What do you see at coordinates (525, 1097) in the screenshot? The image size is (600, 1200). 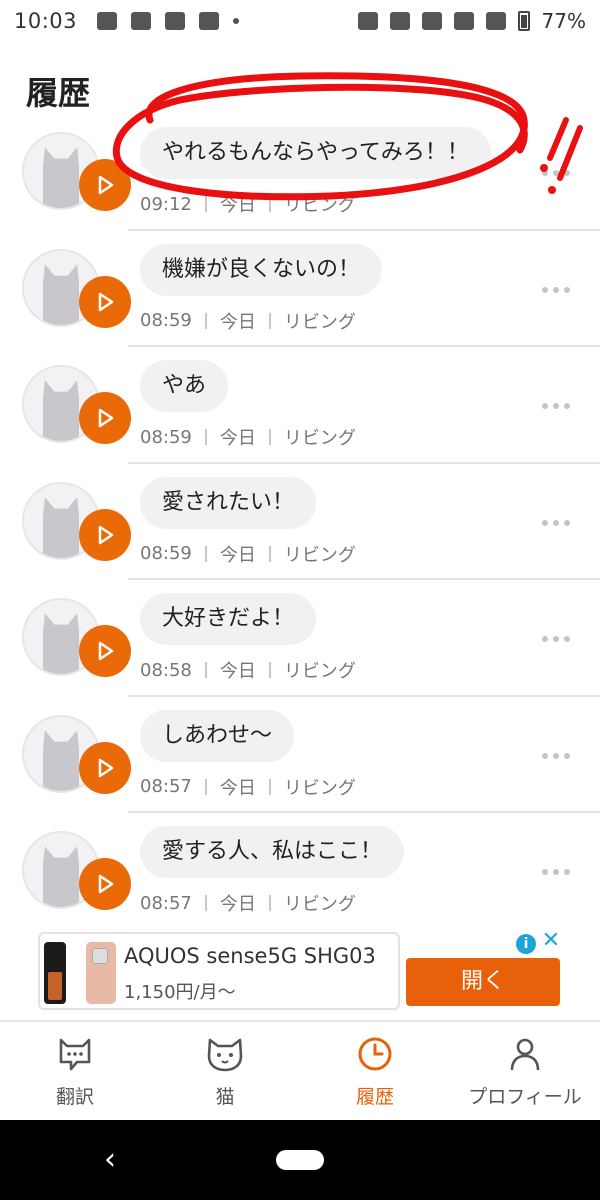 I see `nav-label: プロフィール` at bounding box center [525, 1097].